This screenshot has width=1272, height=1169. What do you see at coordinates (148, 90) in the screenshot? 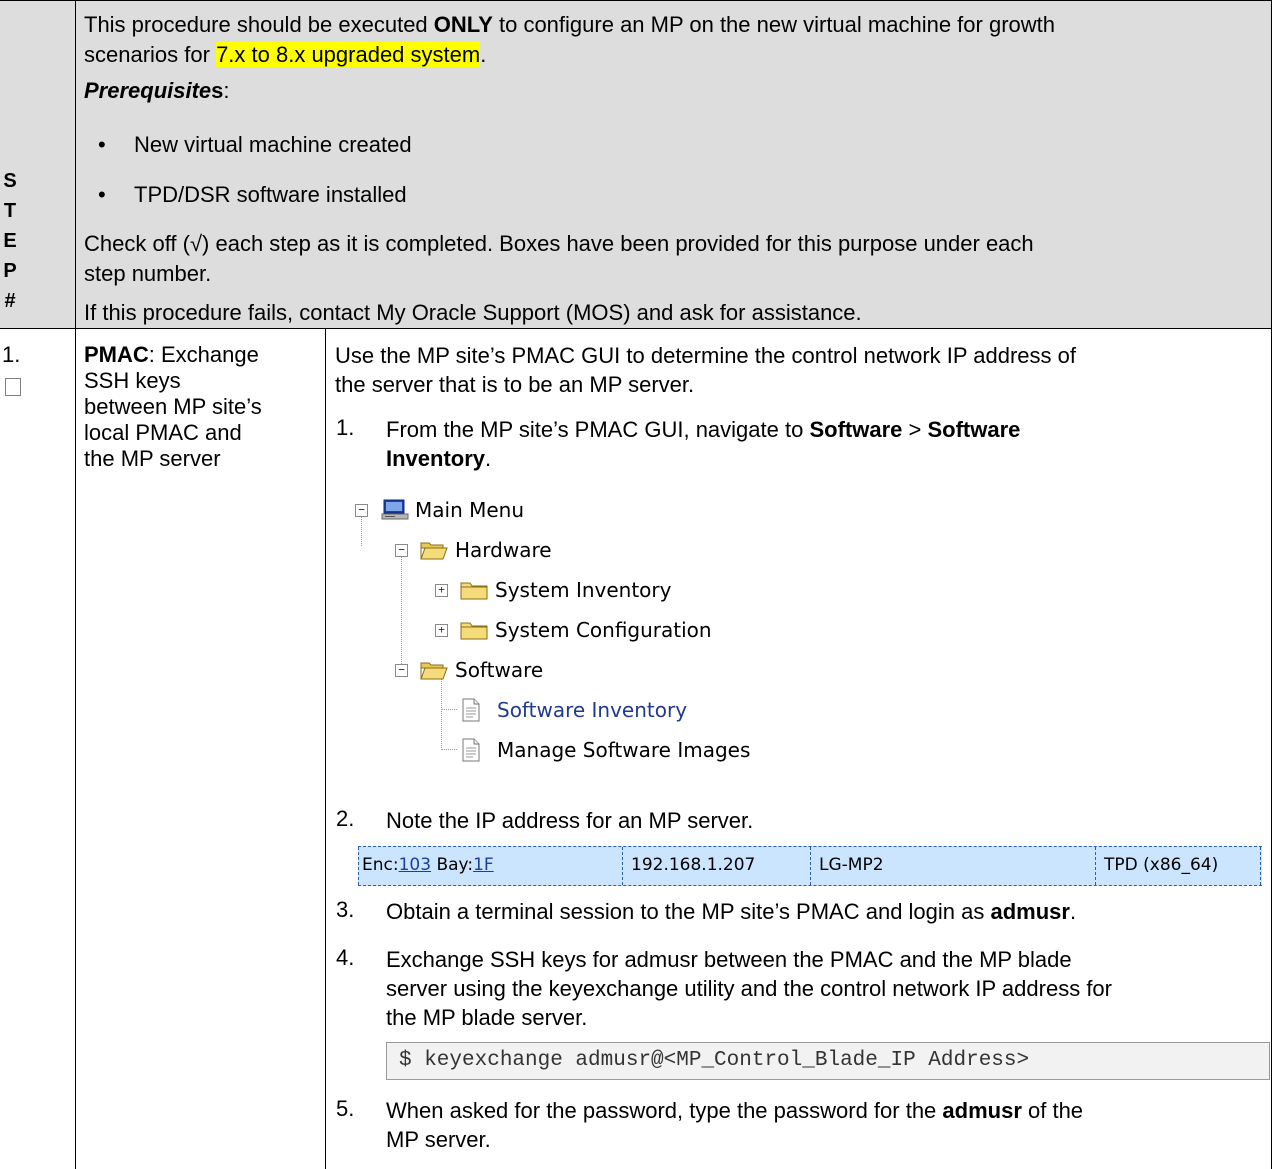
I see `prerequisites-label: Prerequisite` at bounding box center [148, 90].